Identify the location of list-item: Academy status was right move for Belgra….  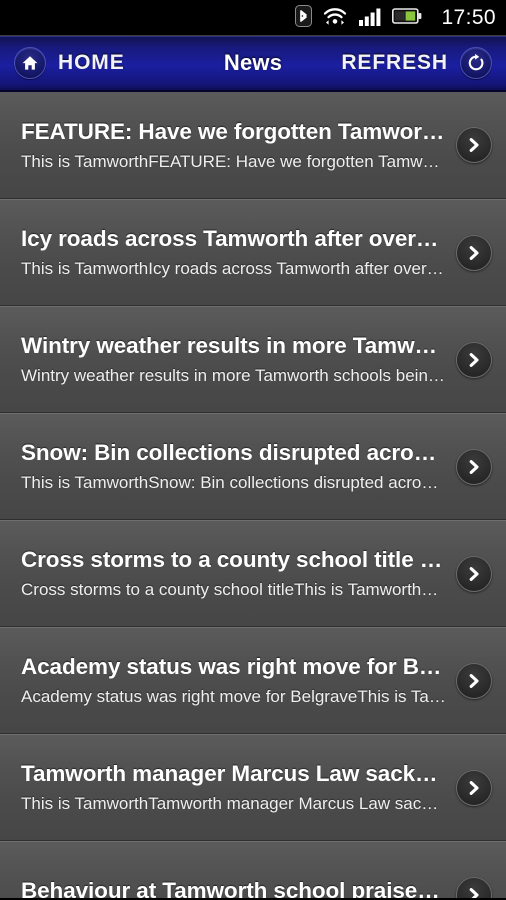
(253, 680).